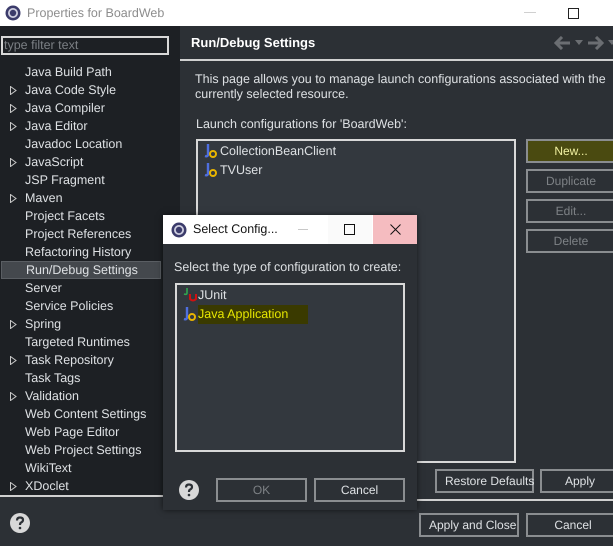 The width and height of the screenshot is (613, 546). What do you see at coordinates (81, 126) in the screenshot?
I see `tree-item: Java Editor` at bounding box center [81, 126].